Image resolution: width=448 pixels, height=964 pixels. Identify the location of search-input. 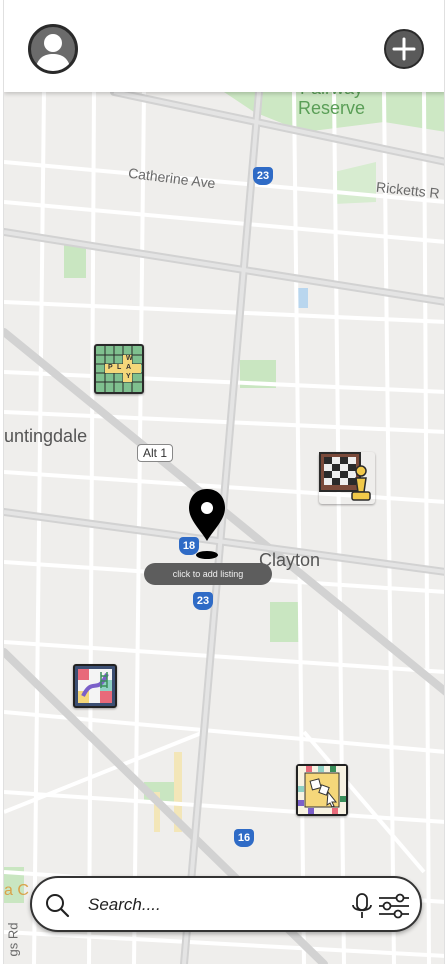
(203, 905).